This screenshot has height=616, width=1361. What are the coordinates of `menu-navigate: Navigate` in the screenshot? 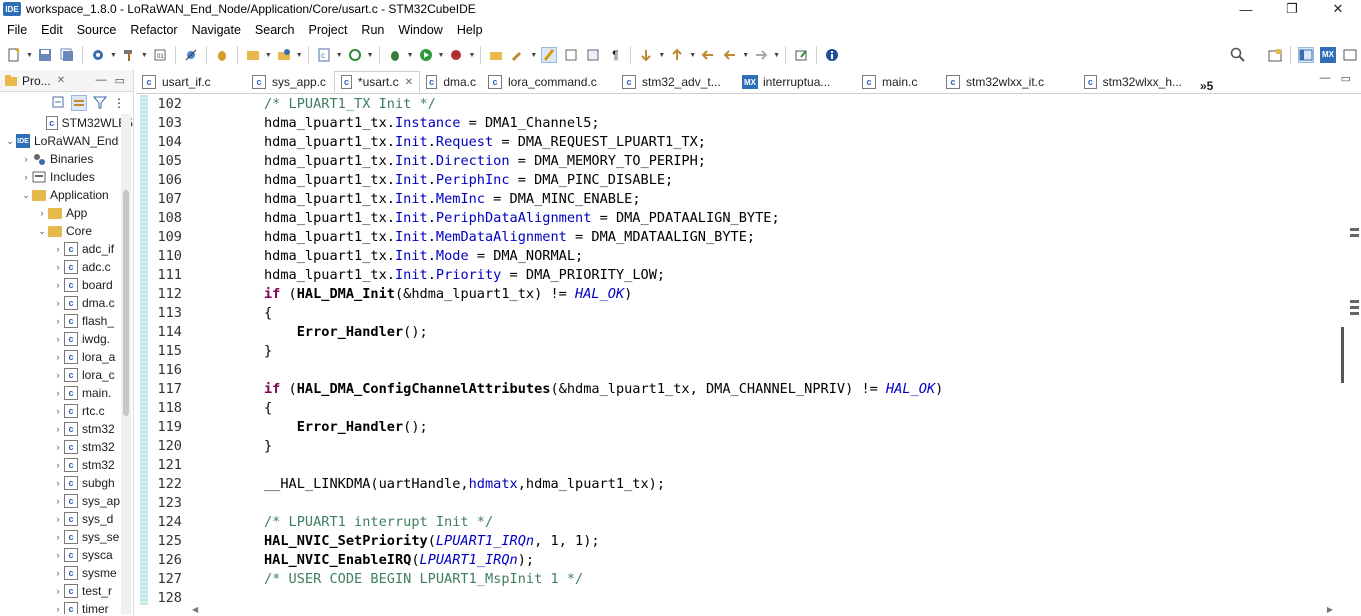 It's located at (216, 30).